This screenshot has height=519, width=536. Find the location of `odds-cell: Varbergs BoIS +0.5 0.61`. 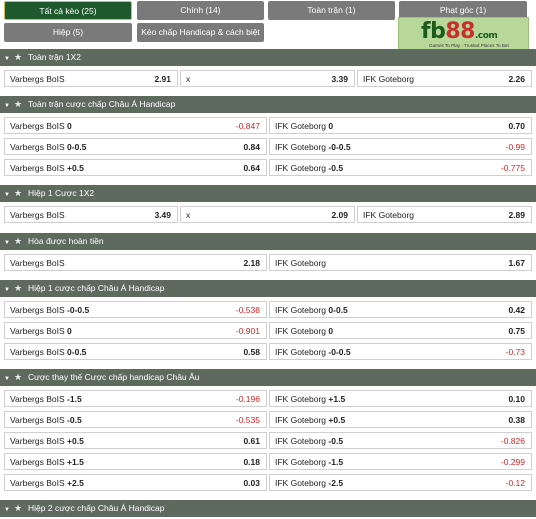

odds-cell: Varbergs BoIS +0.5 0.61 is located at coordinates (135, 440).